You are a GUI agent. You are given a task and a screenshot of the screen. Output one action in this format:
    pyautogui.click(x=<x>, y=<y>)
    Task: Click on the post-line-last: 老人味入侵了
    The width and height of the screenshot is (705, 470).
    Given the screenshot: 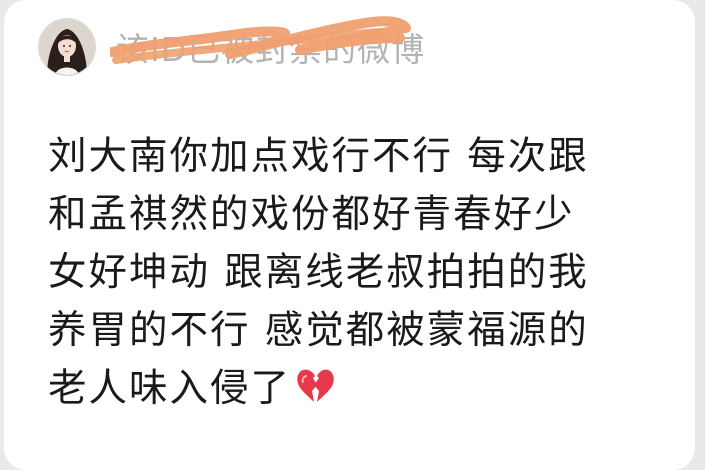 What is the action you would take?
    pyautogui.click(x=368, y=391)
    